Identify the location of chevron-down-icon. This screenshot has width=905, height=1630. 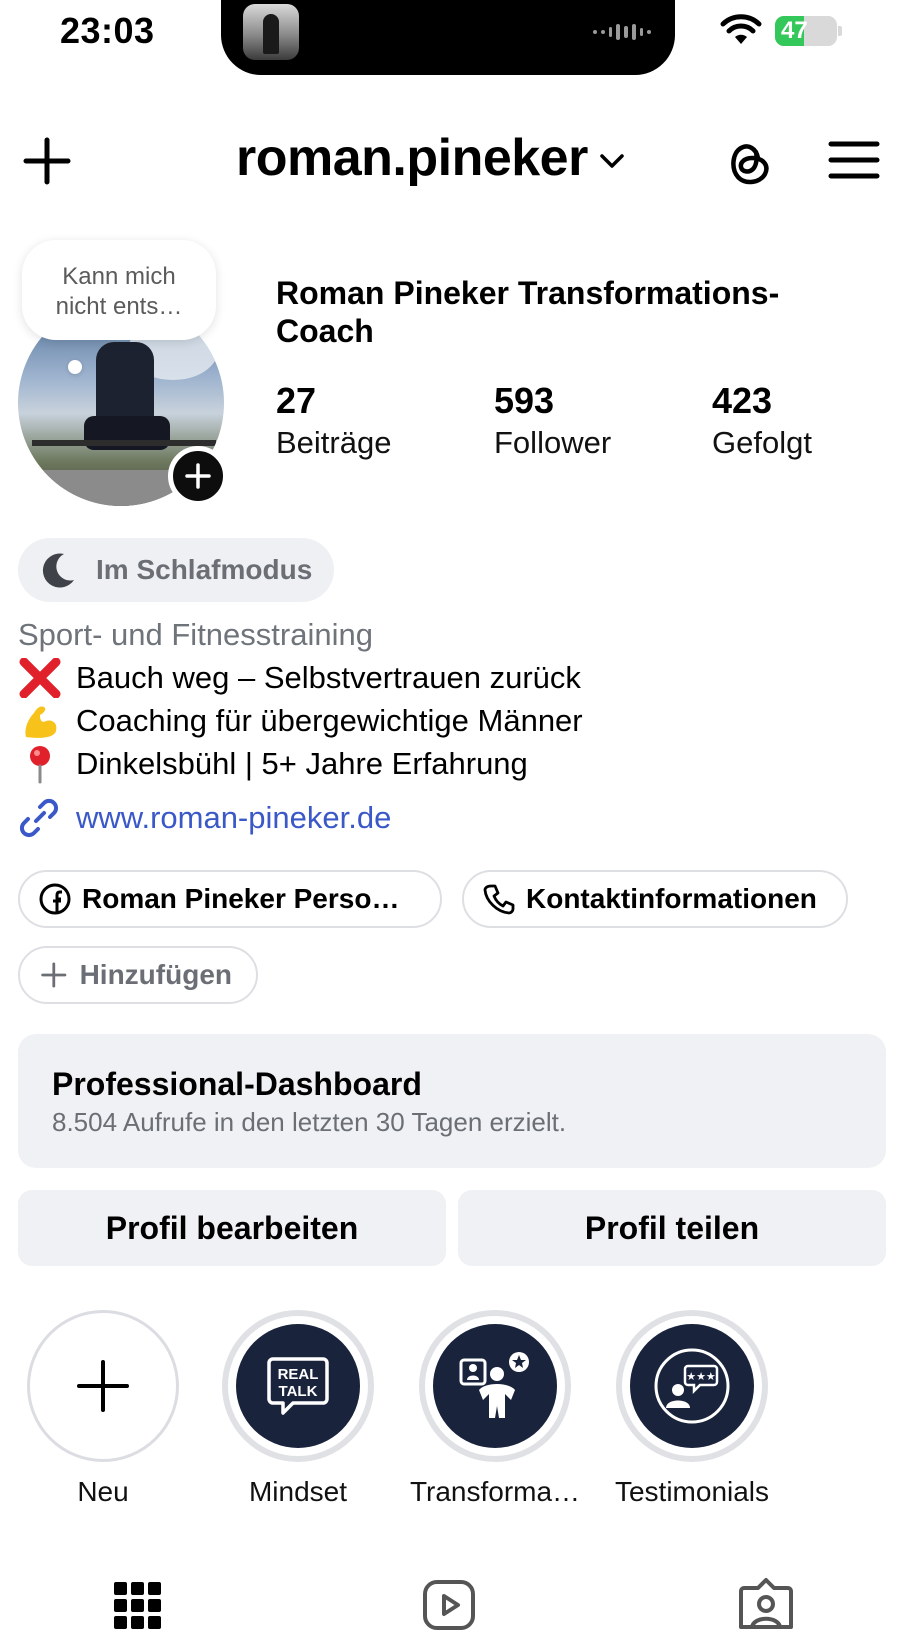
(612, 161).